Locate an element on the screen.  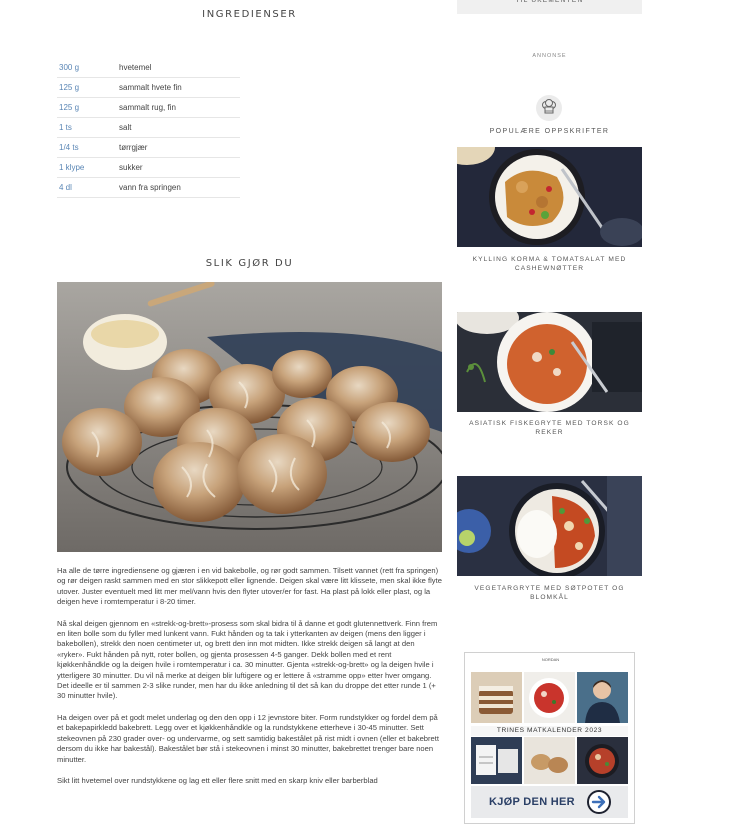
ad-buy-button-label: KJØP DEN HER is located at coordinates (532, 802).